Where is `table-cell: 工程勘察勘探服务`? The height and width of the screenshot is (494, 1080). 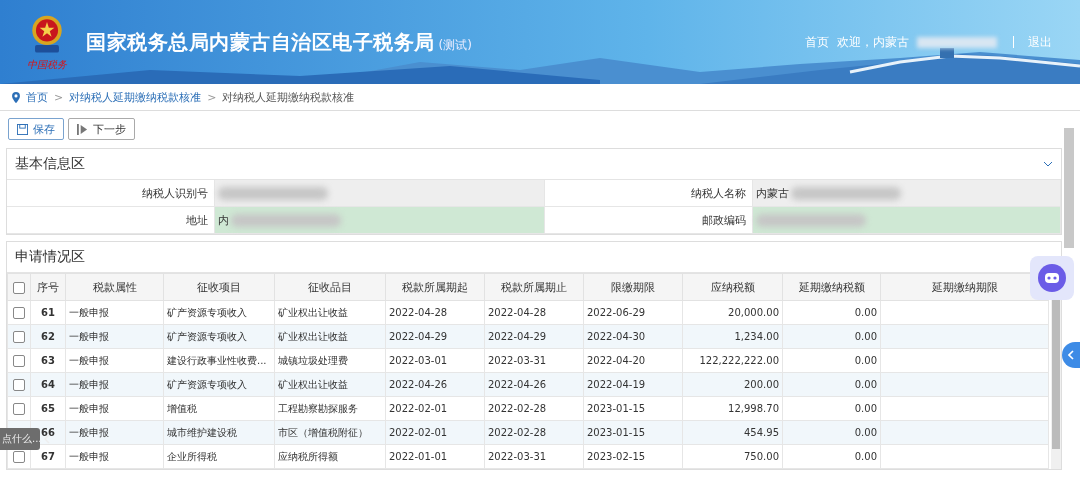
table-cell: 工程勘察勘探服务 is located at coordinates (318, 408).